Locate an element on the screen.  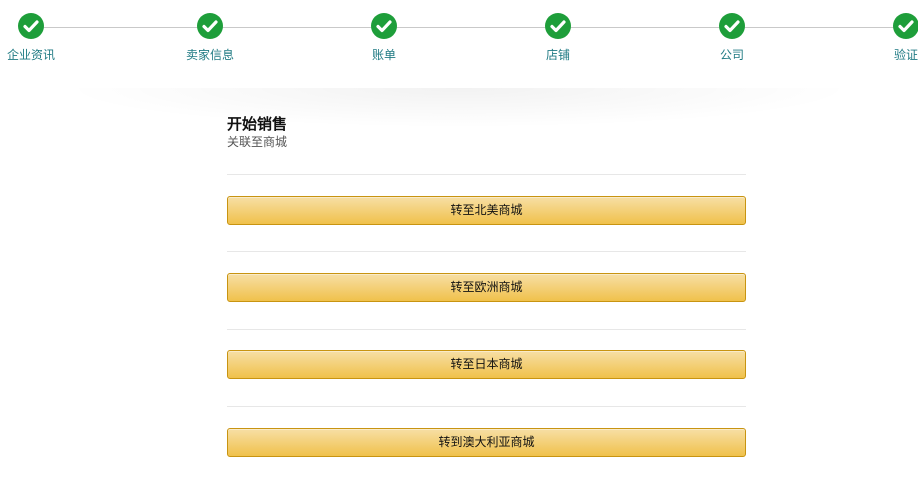
go-north-america-marketplace-button: 转至北美商城 is located at coordinates (486, 210).